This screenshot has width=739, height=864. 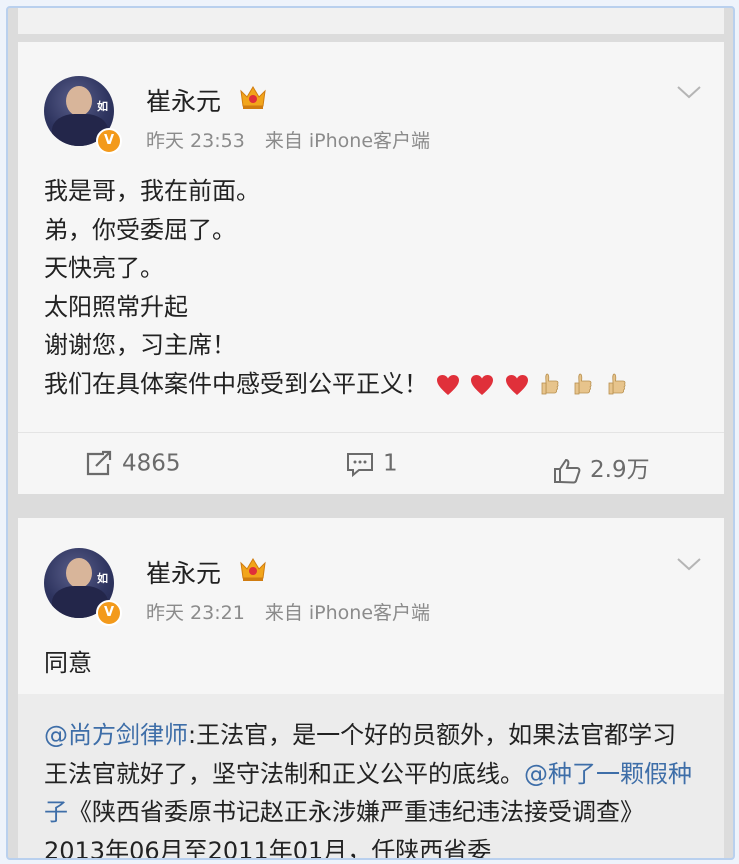 I want to click on post-actions: 4865 1 2.9万, so click(x=371, y=466).